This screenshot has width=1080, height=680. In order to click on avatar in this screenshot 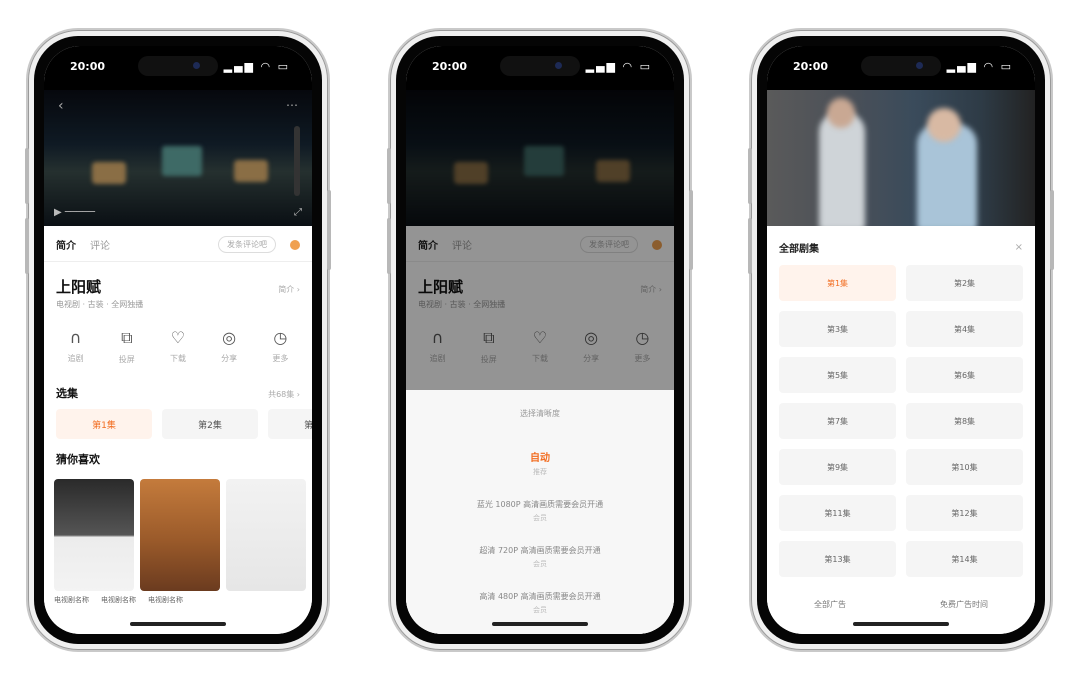, I will do `click(295, 244)`.